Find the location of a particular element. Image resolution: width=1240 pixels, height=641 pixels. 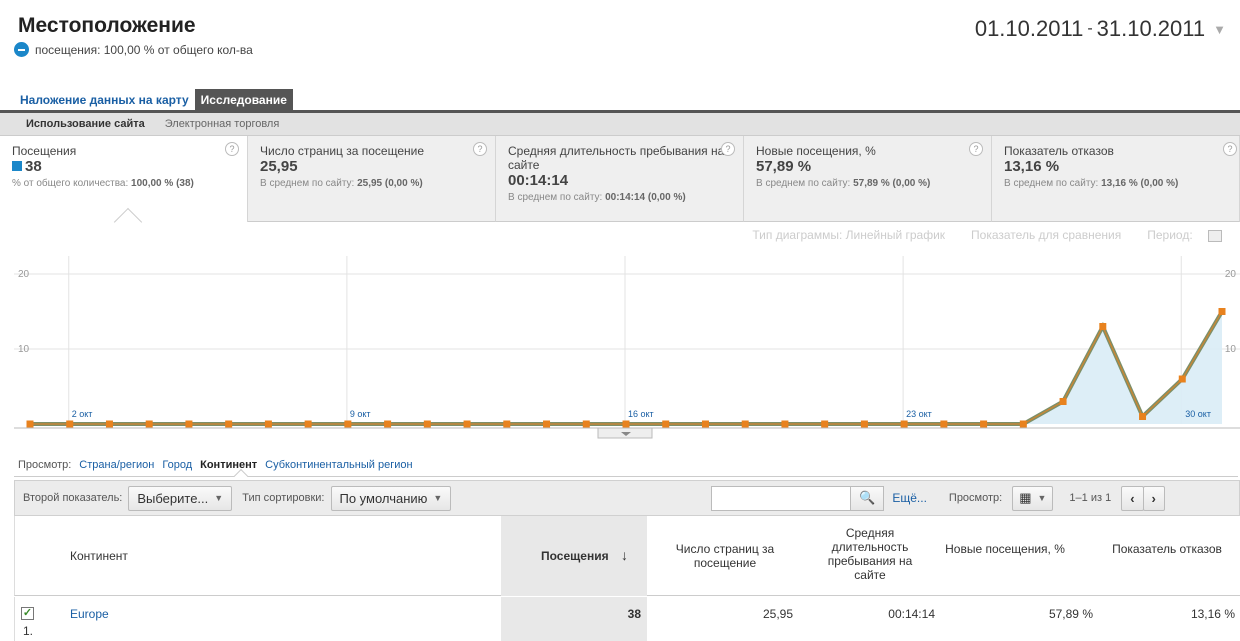

x-tick-label: 16 окт is located at coordinates (641, 414).